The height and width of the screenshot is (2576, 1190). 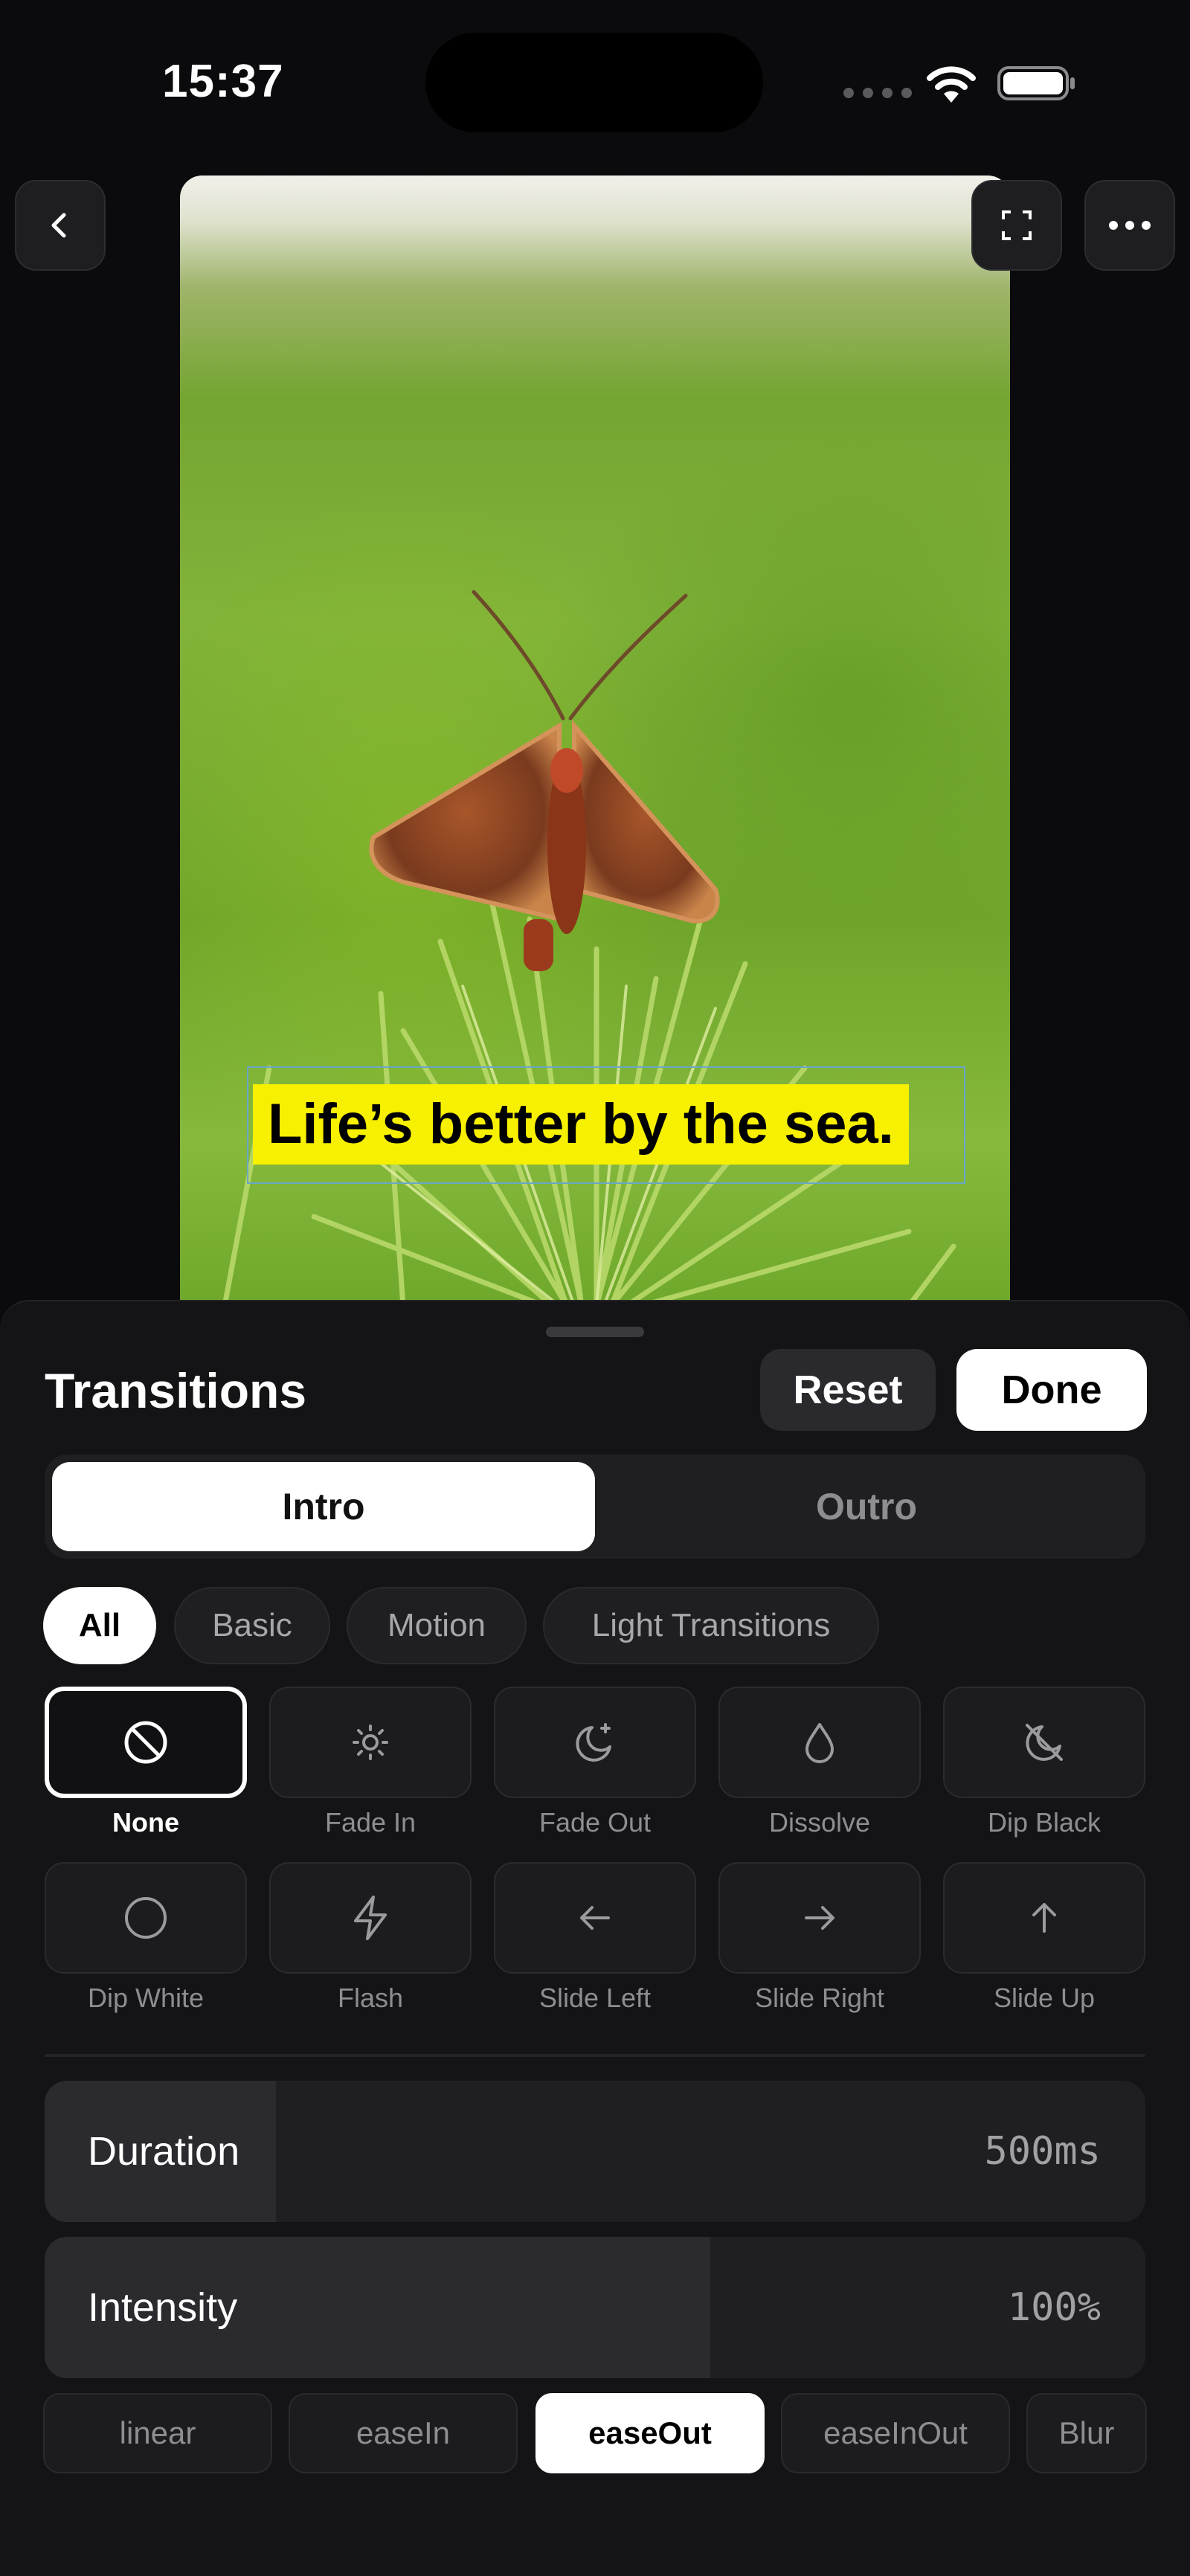 I want to click on transition-flash: Flash, so click(x=371, y=1938).